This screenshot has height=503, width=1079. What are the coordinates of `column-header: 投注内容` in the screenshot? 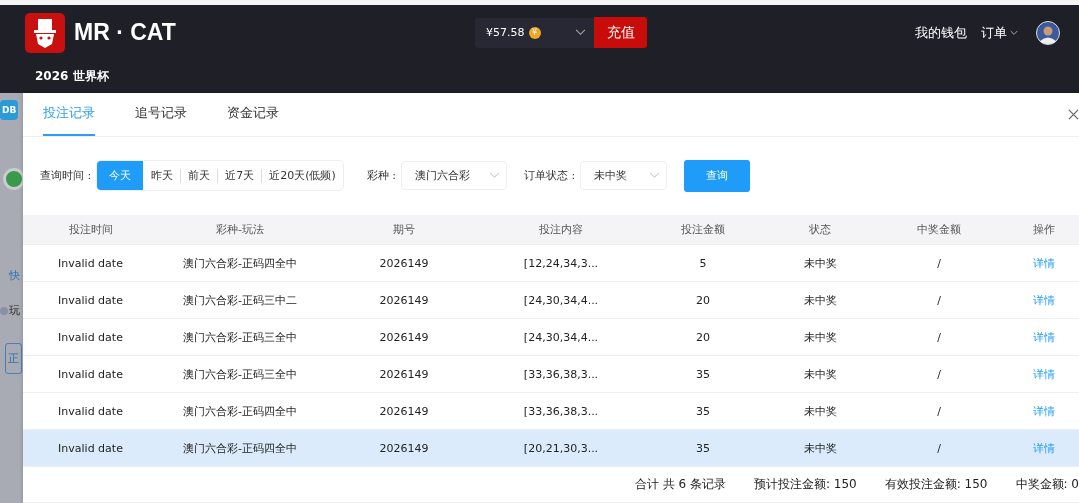 It's located at (561, 230).